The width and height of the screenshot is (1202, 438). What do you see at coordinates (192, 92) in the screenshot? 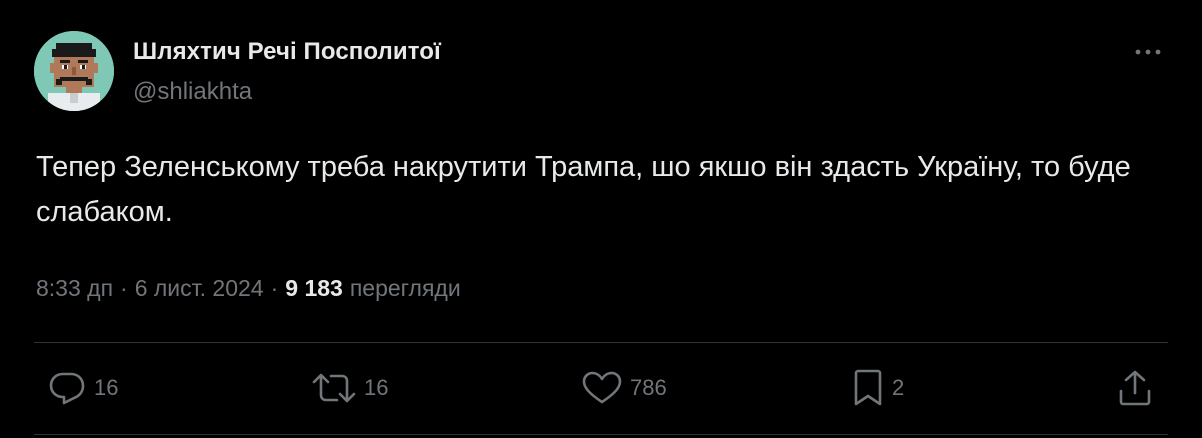
I see `author-handle: @shliakhta` at bounding box center [192, 92].